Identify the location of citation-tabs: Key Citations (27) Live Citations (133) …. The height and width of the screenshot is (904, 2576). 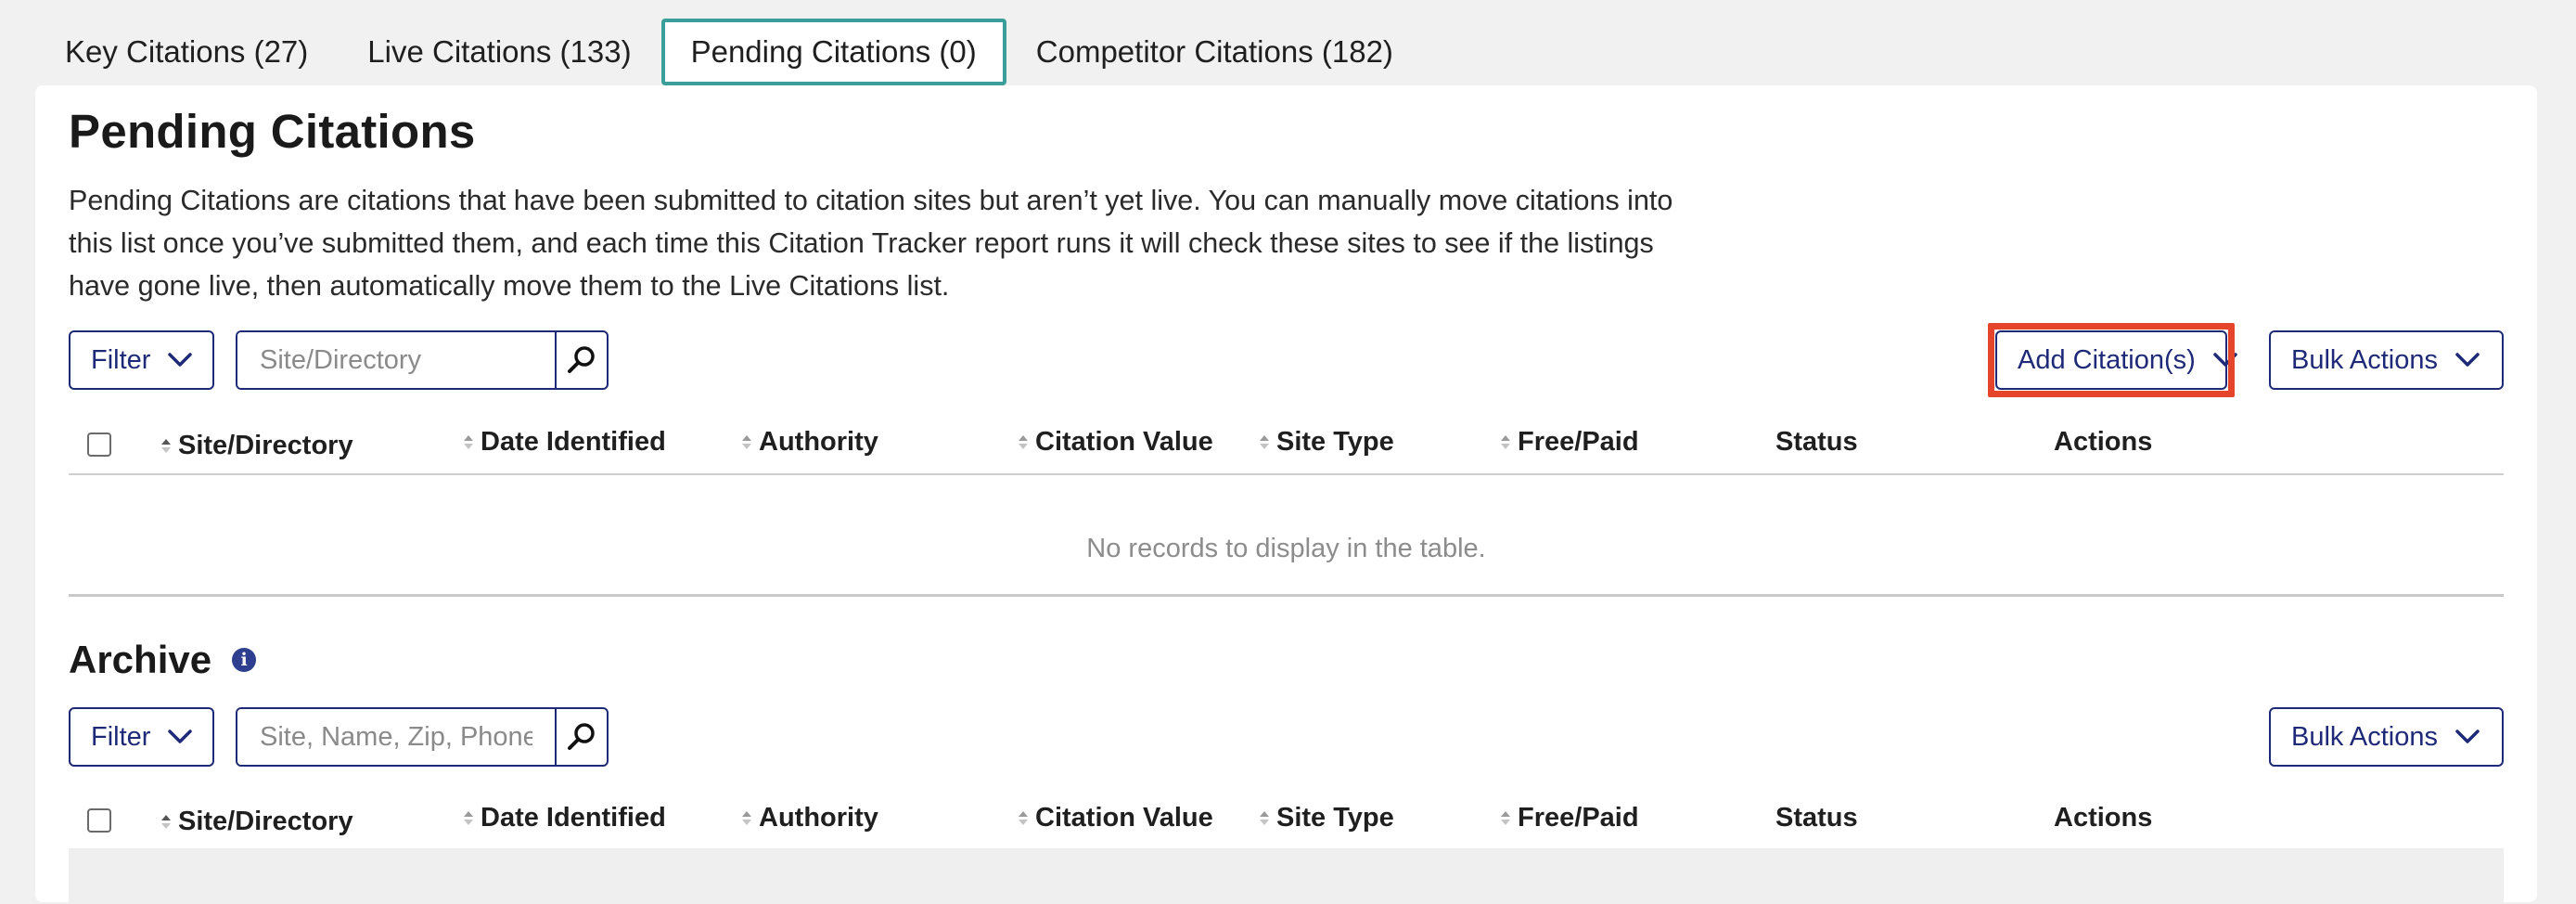
(729, 52).